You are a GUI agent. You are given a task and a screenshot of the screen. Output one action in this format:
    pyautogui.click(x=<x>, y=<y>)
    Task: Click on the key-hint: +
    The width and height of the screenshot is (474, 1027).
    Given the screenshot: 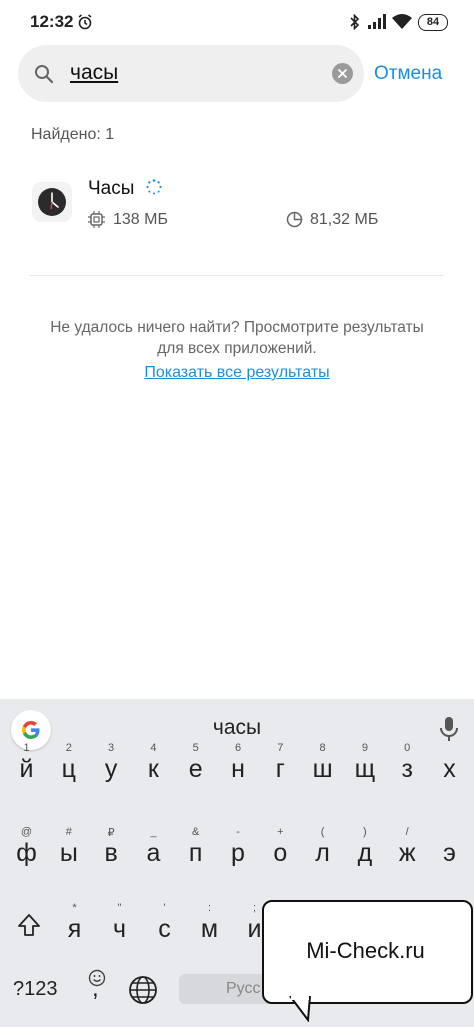 What is the action you would take?
    pyautogui.click(x=280, y=832)
    